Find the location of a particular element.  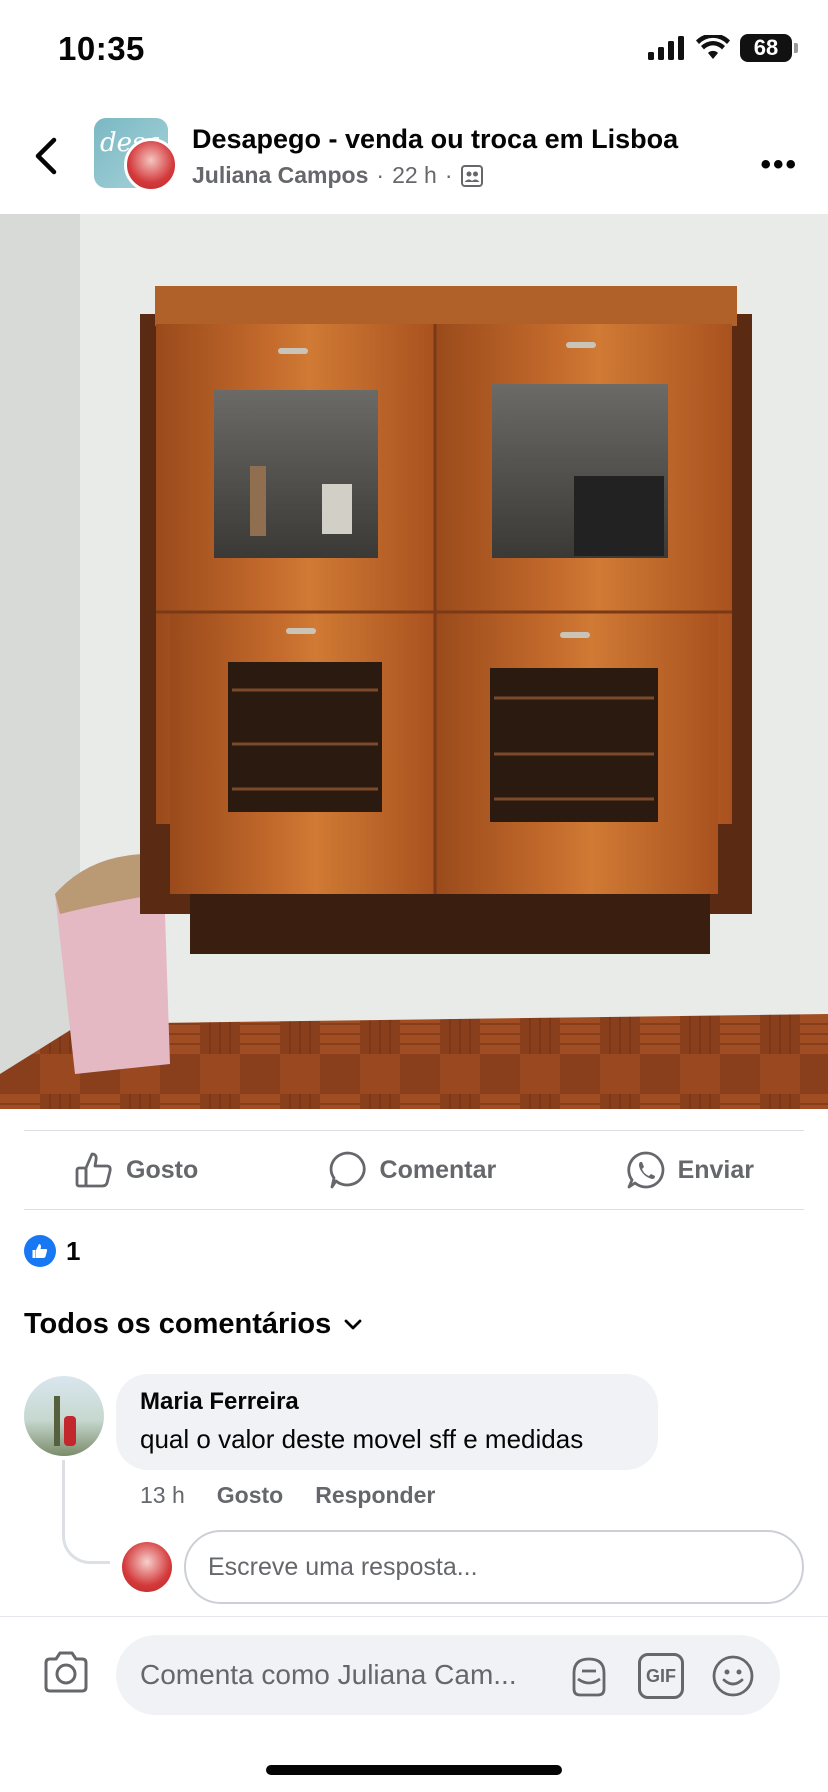

comment-text: qual o valor deste movel sff e medidas is located at coordinates (362, 1439).